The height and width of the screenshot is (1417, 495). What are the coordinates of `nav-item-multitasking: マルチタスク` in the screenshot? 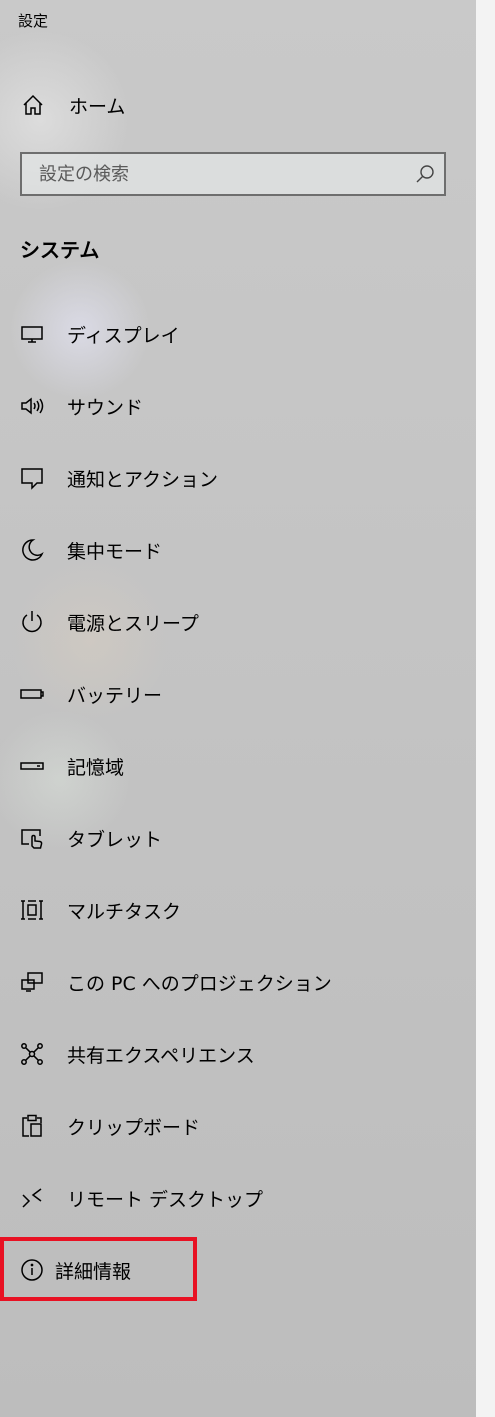 It's located at (238, 910).